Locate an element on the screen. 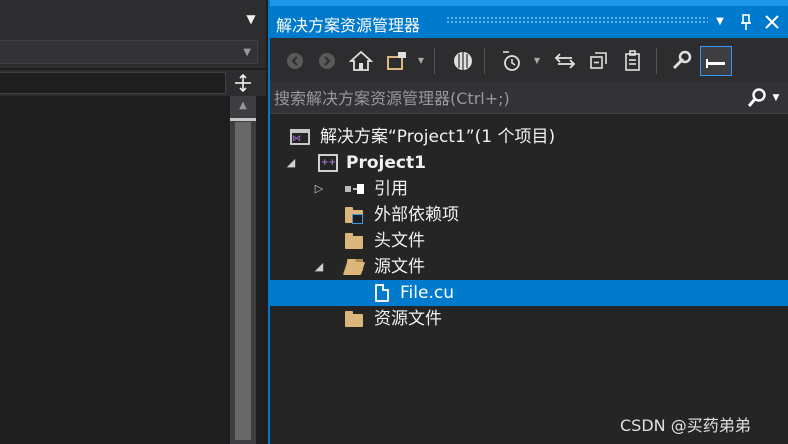 The width and height of the screenshot is (788, 444). title-drag-grip is located at coordinates (577, 20).